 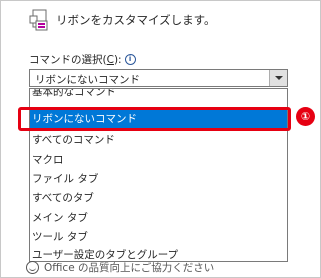 What do you see at coordinates (158, 198) in the screenshot?
I see `dropdown-option: すべてのタブ` at bounding box center [158, 198].